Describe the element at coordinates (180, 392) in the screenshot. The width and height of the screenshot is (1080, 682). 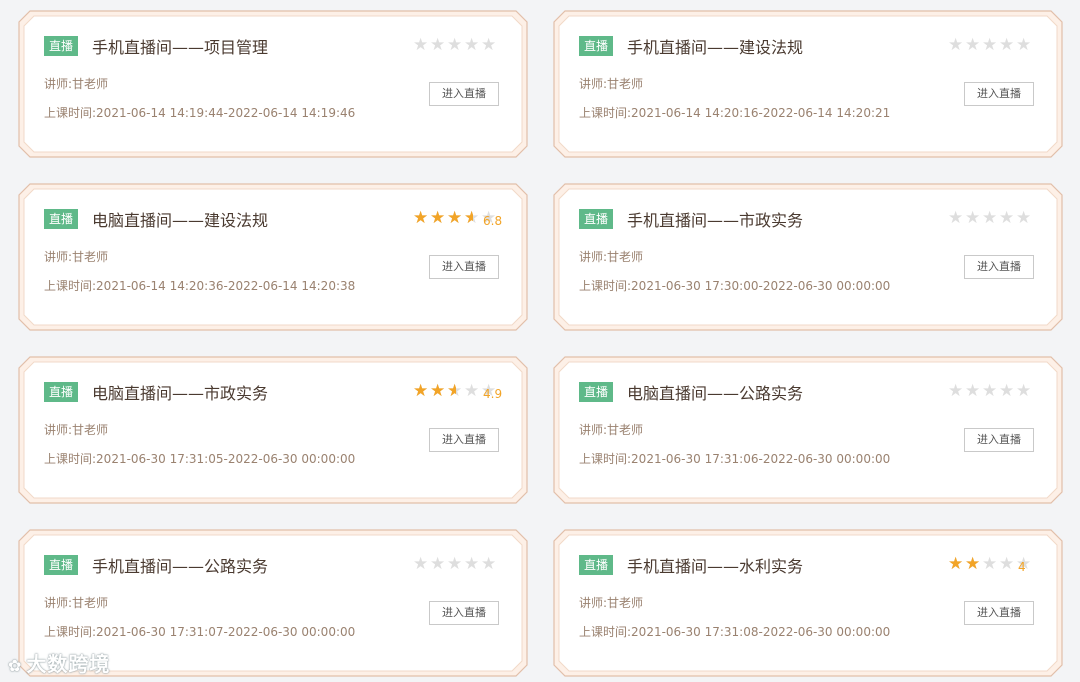
I see `course-title: 电脑直播间——市政实务` at that location.